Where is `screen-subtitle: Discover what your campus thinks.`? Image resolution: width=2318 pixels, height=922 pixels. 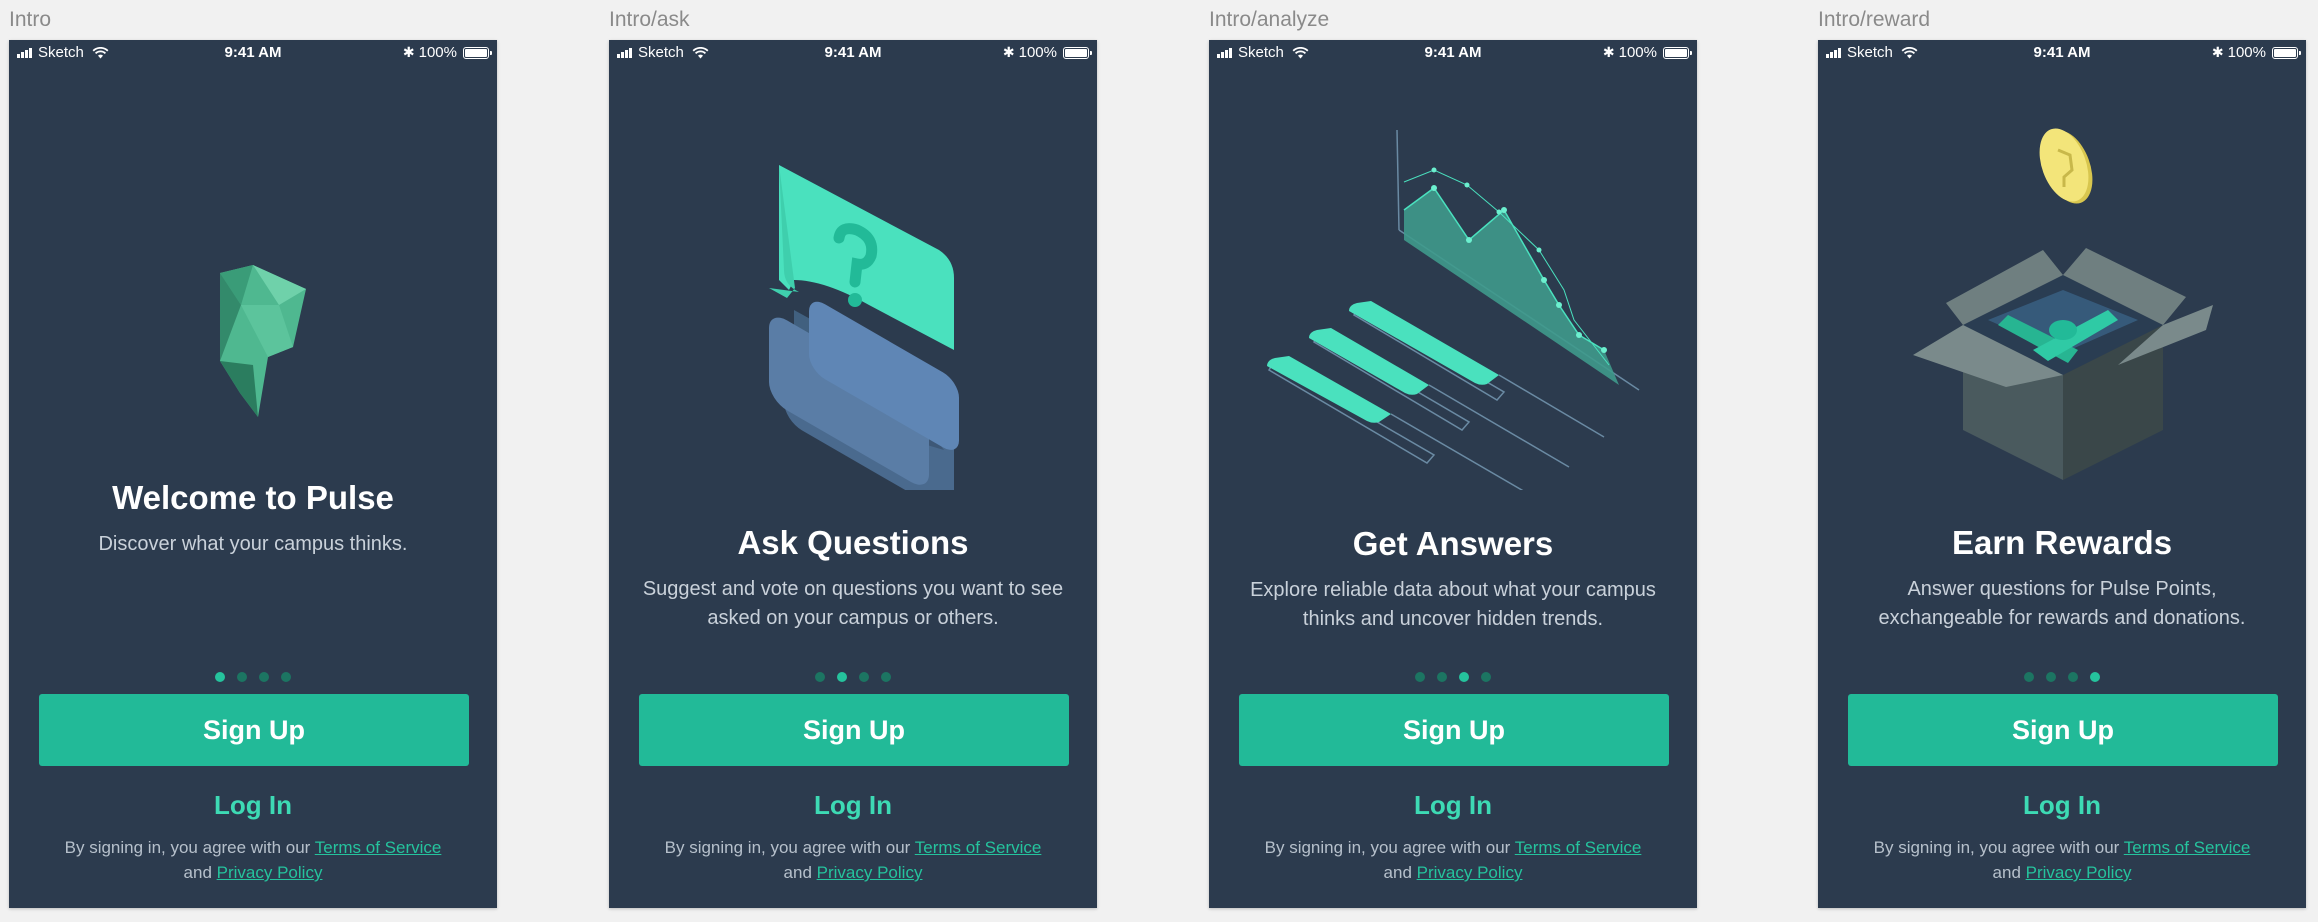 screen-subtitle: Discover what your campus thinks. is located at coordinates (253, 544).